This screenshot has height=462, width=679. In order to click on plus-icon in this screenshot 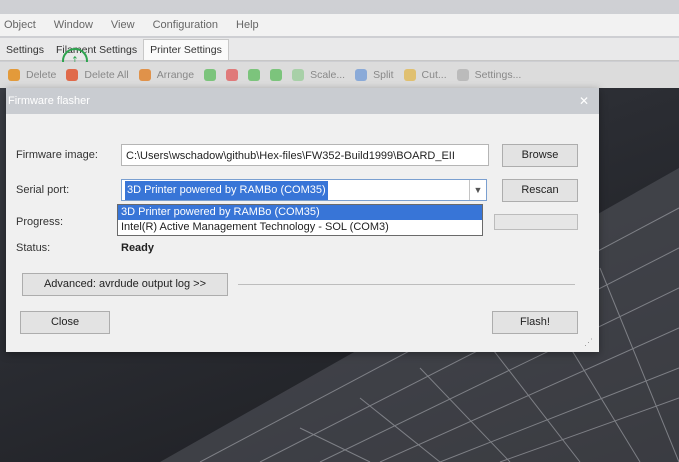, I will do `click(210, 75)`.